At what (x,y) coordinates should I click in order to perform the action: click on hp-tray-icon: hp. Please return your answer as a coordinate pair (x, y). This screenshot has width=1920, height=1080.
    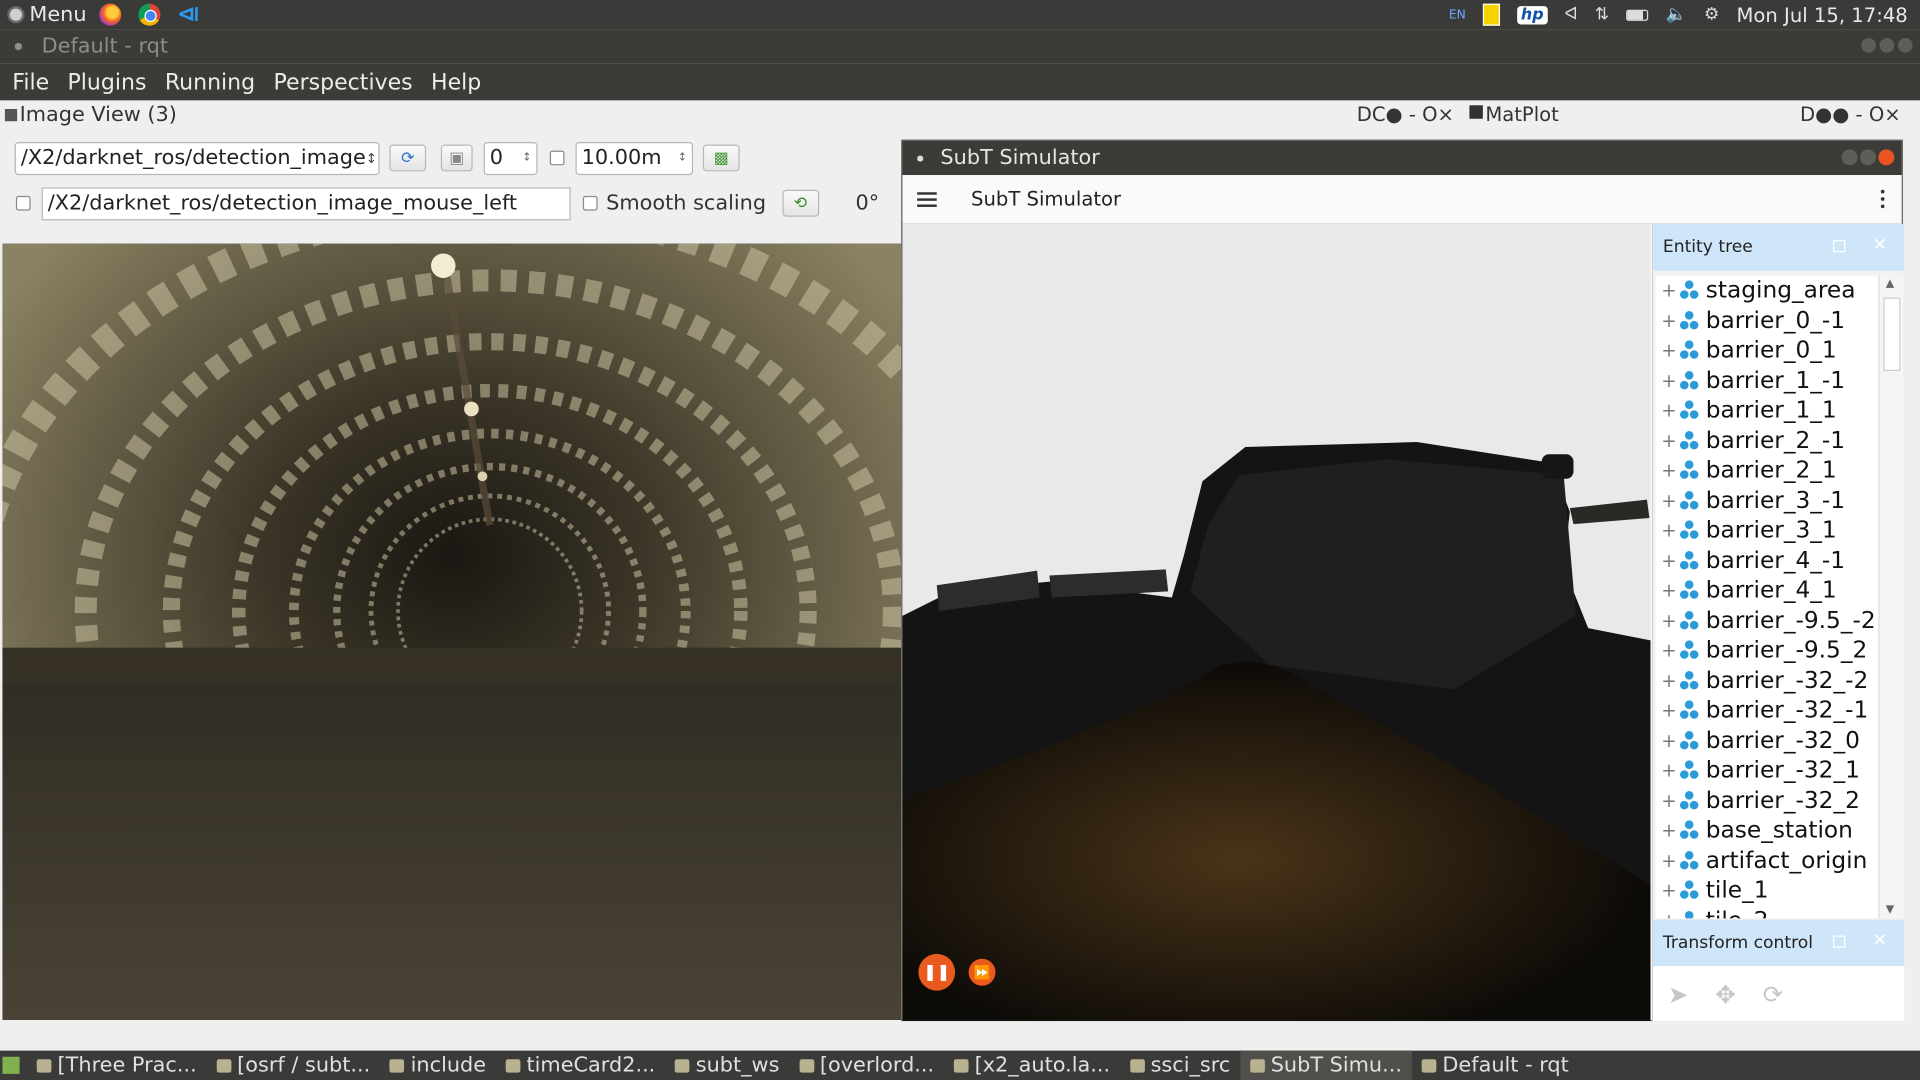
    Looking at the image, I should click on (1532, 14).